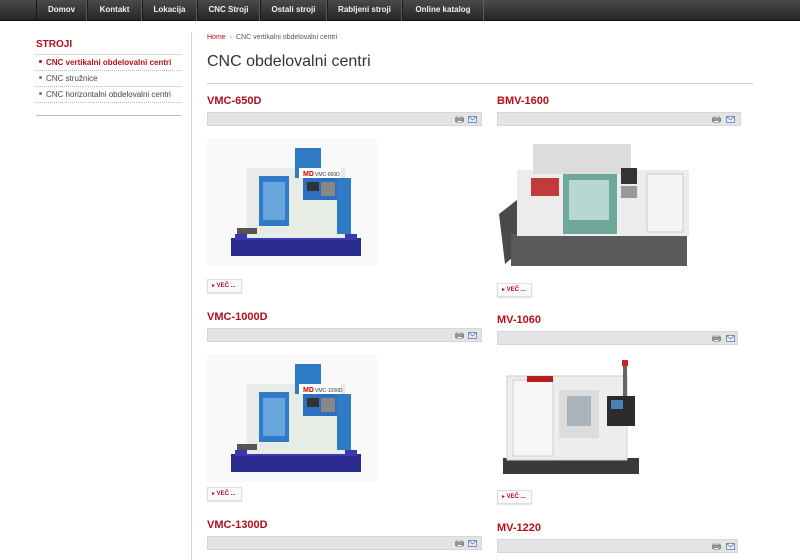 This screenshot has width=800, height=560. What do you see at coordinates (72, 78) in the screenshot?
I see `sidebar-item-label: CNC stružnice` at bounding box center [72, 78].